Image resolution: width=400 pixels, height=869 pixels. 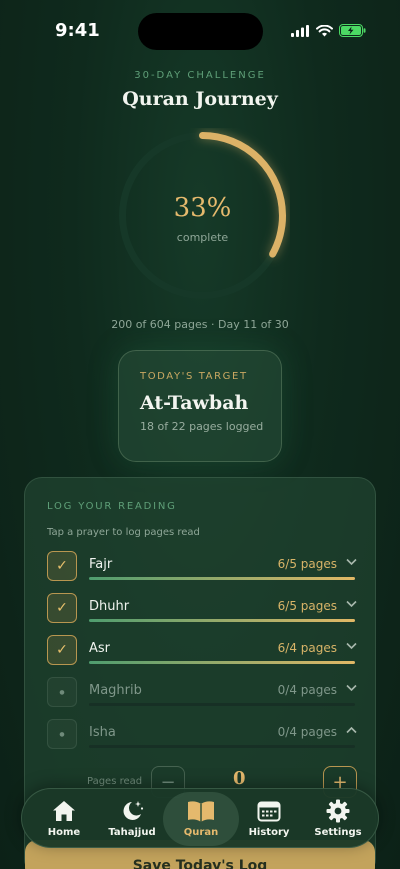 I want to click on target-label: TODAY'S TARGET, so click(x=194, y=376).